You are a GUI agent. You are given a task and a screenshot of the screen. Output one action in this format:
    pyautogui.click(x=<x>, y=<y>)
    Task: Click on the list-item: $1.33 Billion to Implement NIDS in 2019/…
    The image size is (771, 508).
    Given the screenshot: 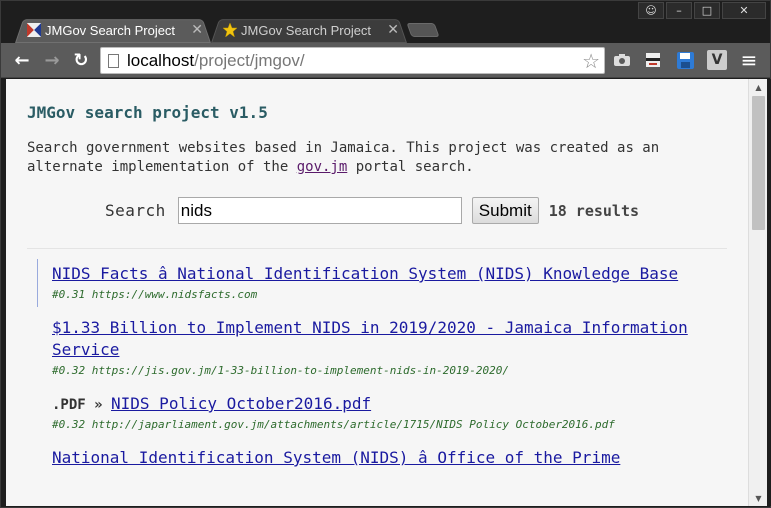 What is the action you would take?
    pyautogui.click(x=377, y=347)
    